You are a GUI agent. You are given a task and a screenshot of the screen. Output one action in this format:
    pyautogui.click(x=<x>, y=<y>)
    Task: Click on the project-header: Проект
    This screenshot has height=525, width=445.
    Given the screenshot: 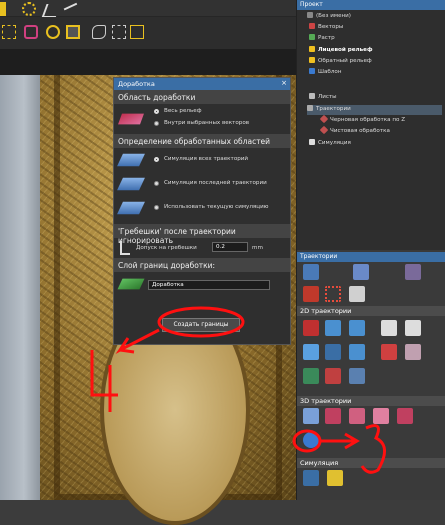 What is the action you would take?
    pyautogui.click(x=371, y=5)
    